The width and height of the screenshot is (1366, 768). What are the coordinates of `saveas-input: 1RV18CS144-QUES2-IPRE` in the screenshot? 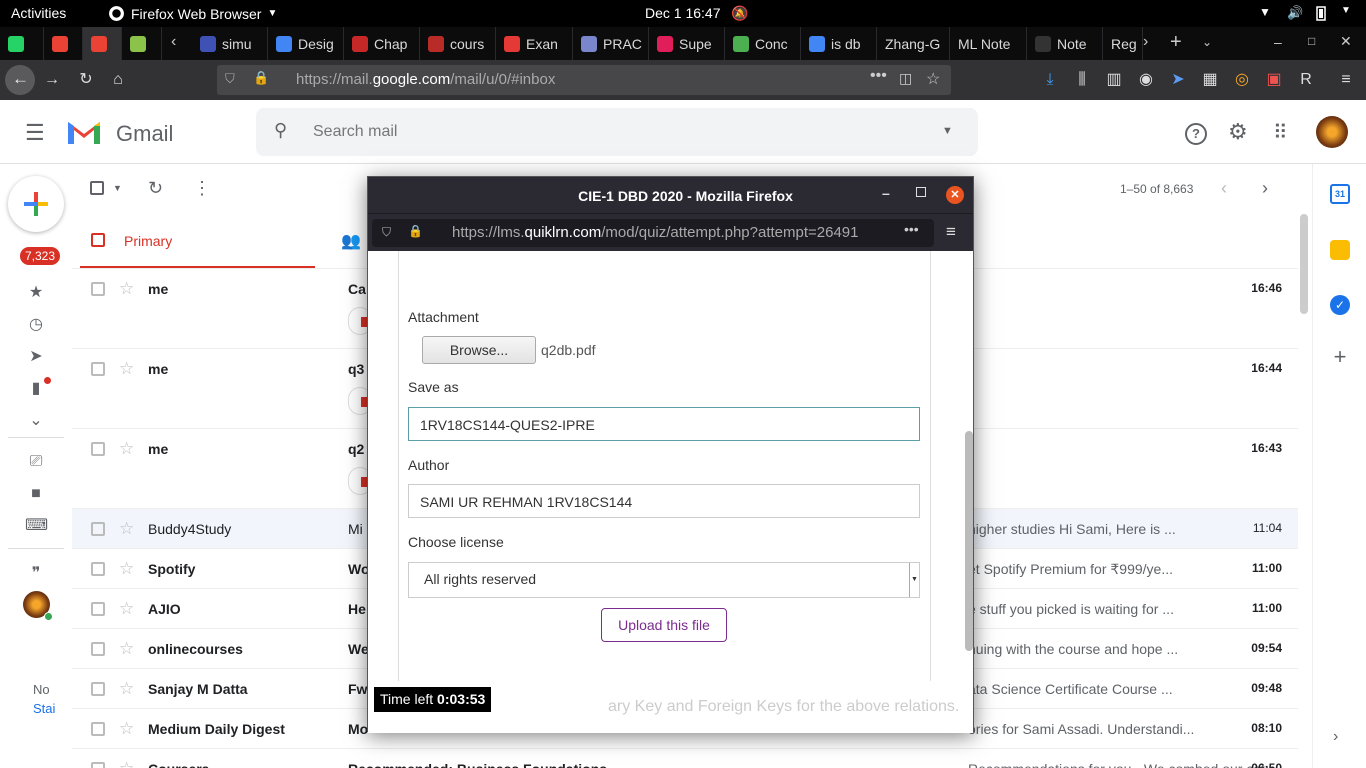 It's located at (664, 424).